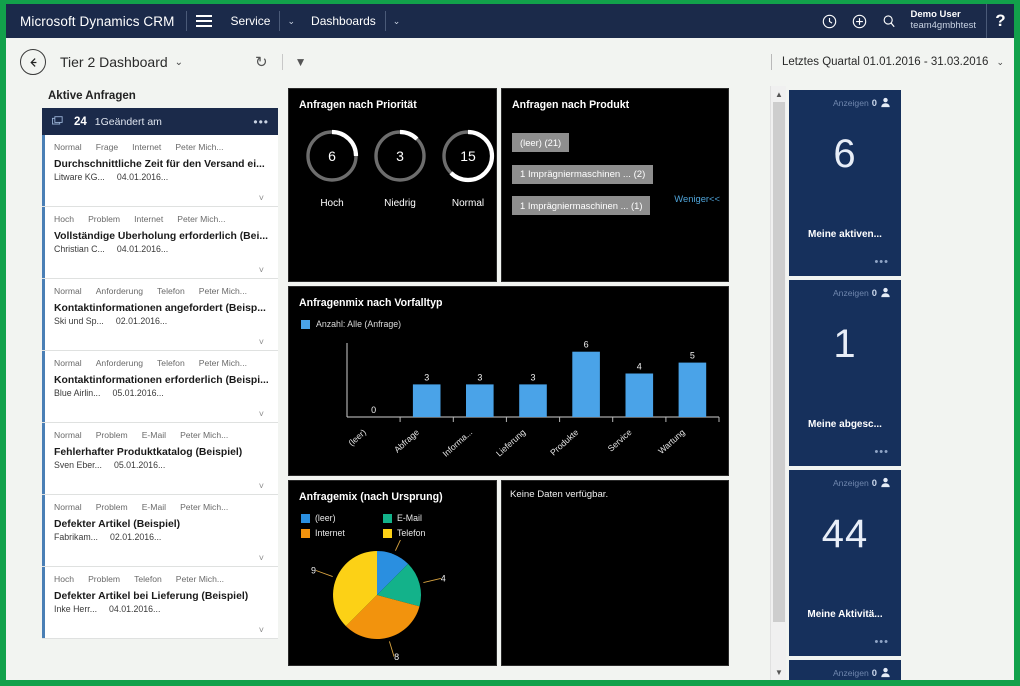 This screenshot has height=686, width=1020. I want to click on clock-icon, so click(830, 21).